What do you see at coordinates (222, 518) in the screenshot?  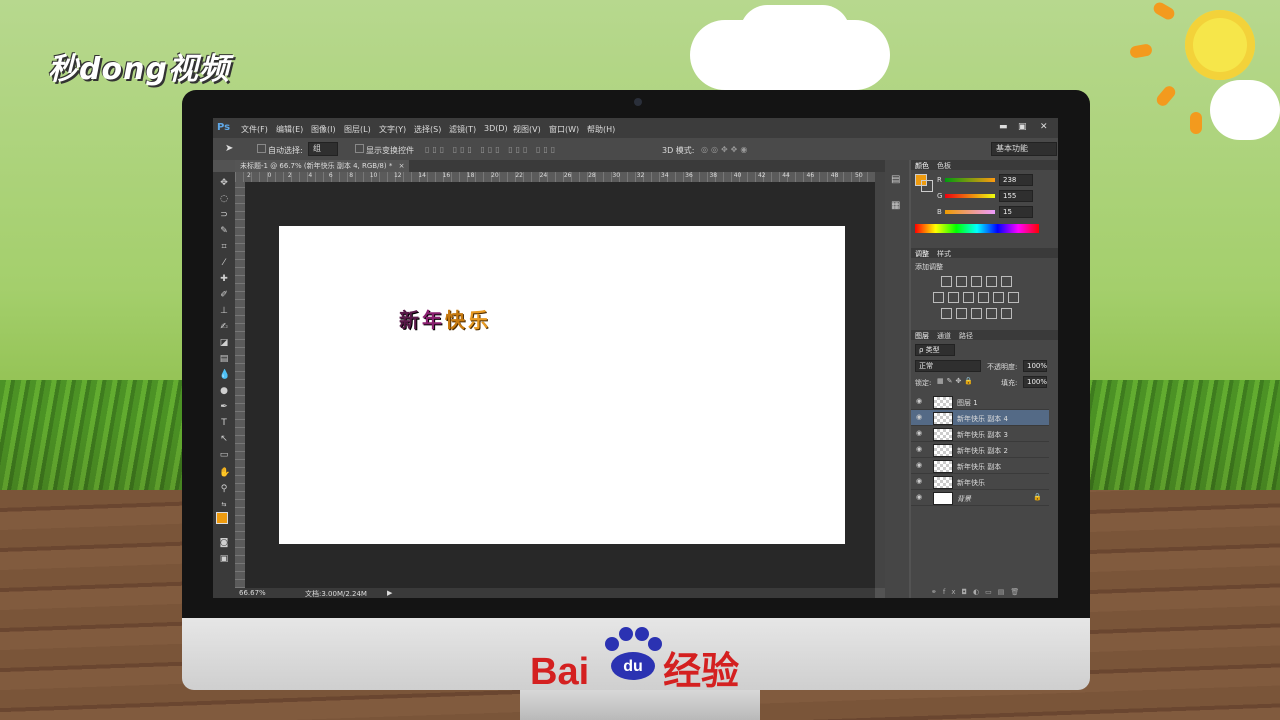 I see `foreground-color-swatch` at bounding box center [222, 518].